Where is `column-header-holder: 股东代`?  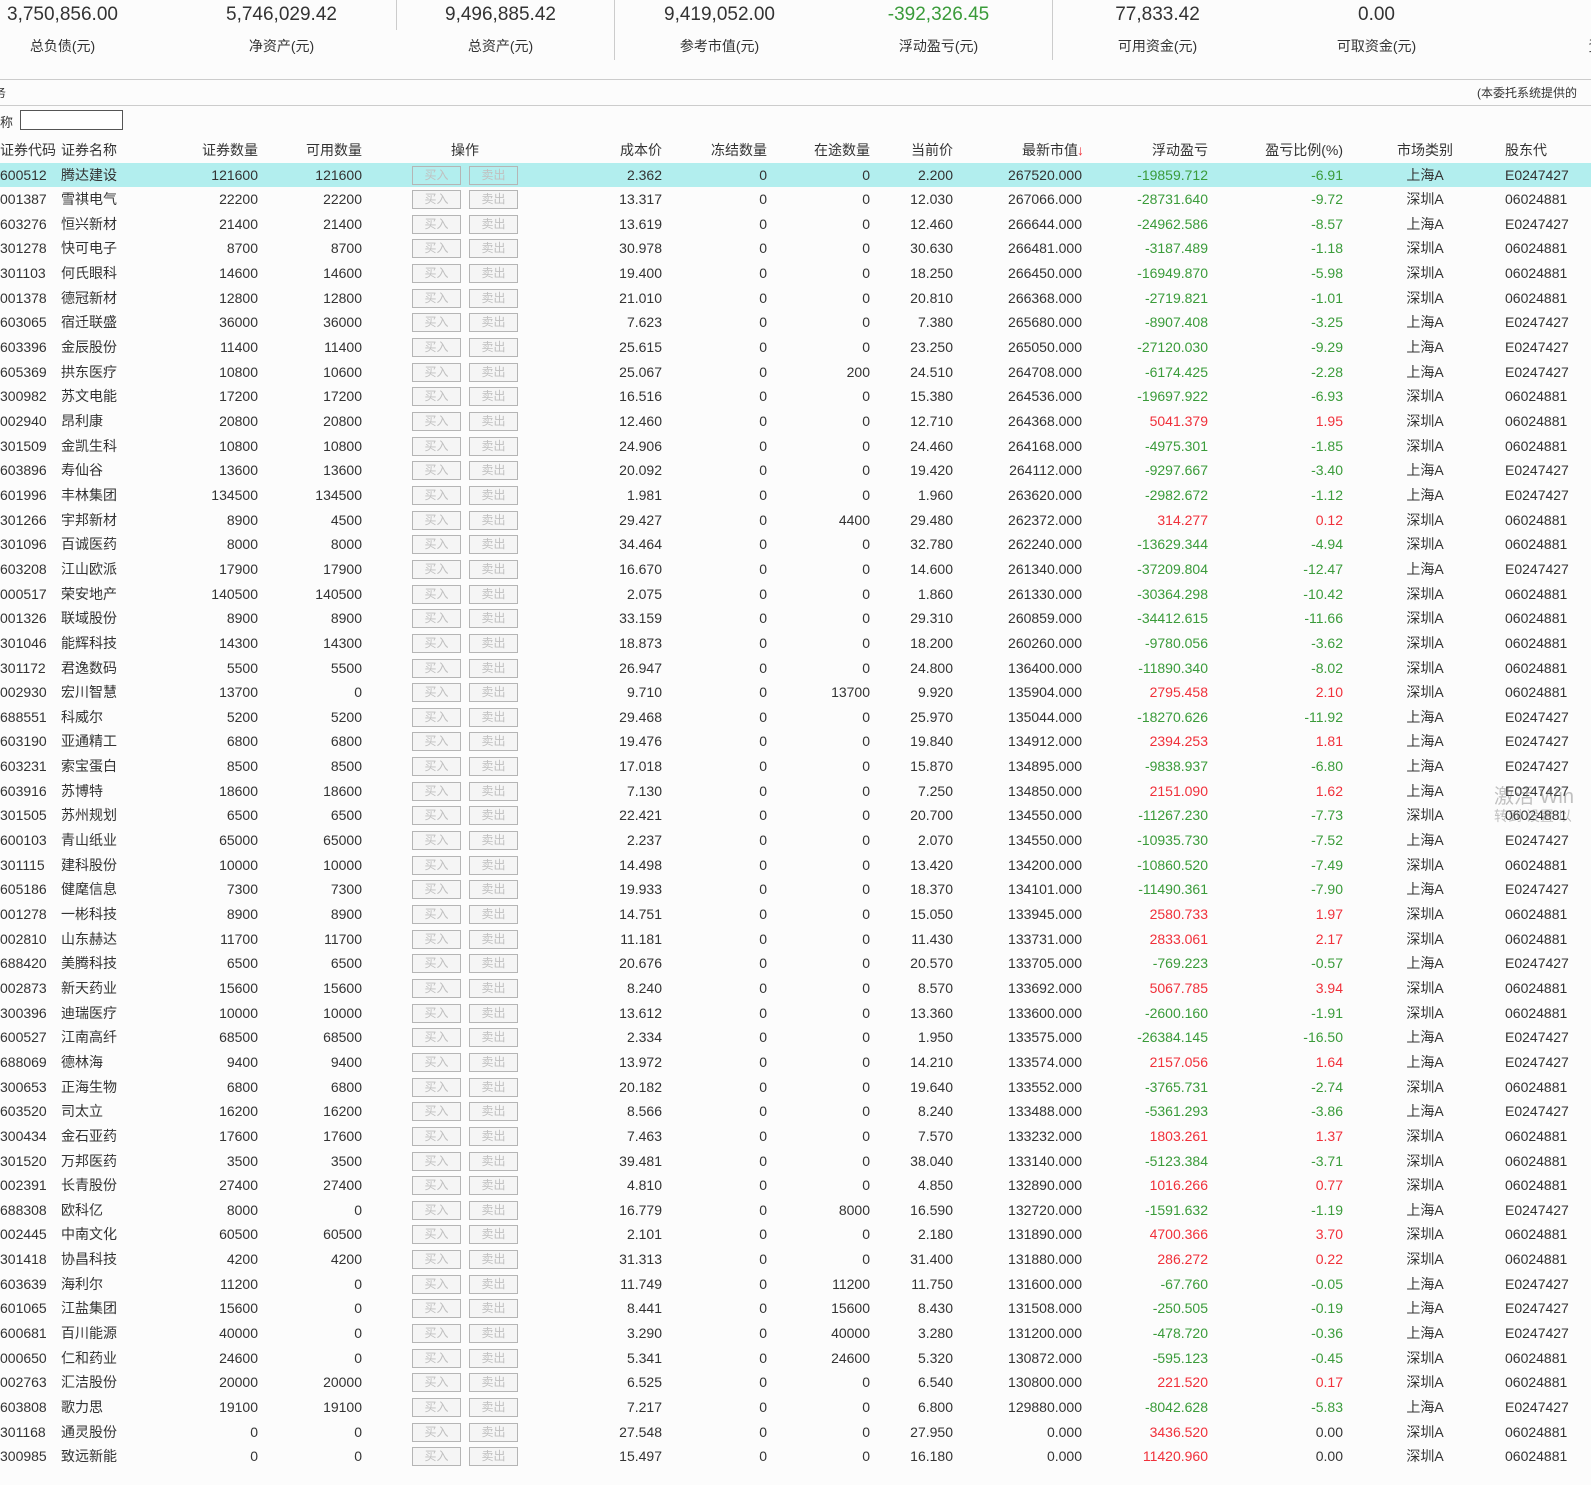
column-header-holder: 股东代 is located at coordinates (1548, 150).